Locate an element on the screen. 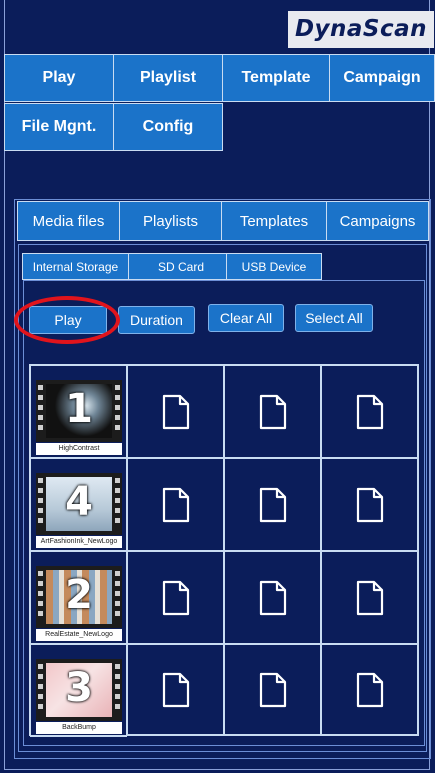 The image size is (435, 773). tab-templates: Templates is located at coordinates (274, 221).